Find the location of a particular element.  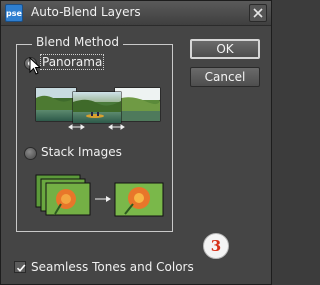

title-bar: pse Auto-Blend Layers is located at coordinates (136, 13).